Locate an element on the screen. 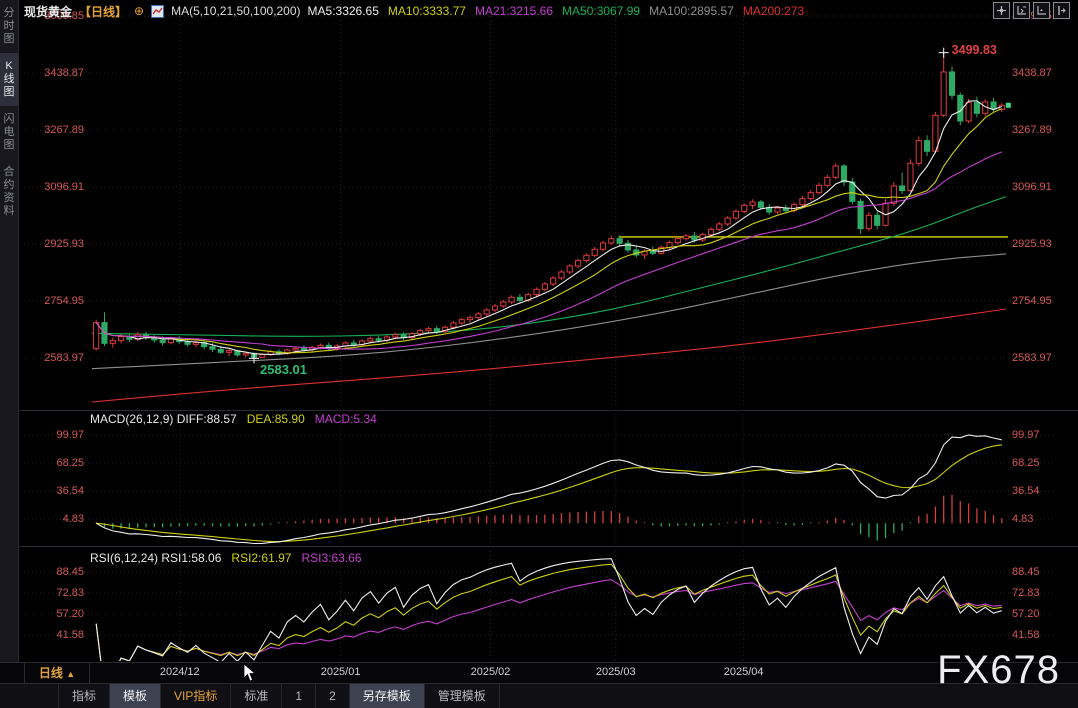 The width and height of the screenshot is (1078, 708). indicator-readout: MACD(26,12,9) DIFF:88.57 is located at coordinates (163, 419).